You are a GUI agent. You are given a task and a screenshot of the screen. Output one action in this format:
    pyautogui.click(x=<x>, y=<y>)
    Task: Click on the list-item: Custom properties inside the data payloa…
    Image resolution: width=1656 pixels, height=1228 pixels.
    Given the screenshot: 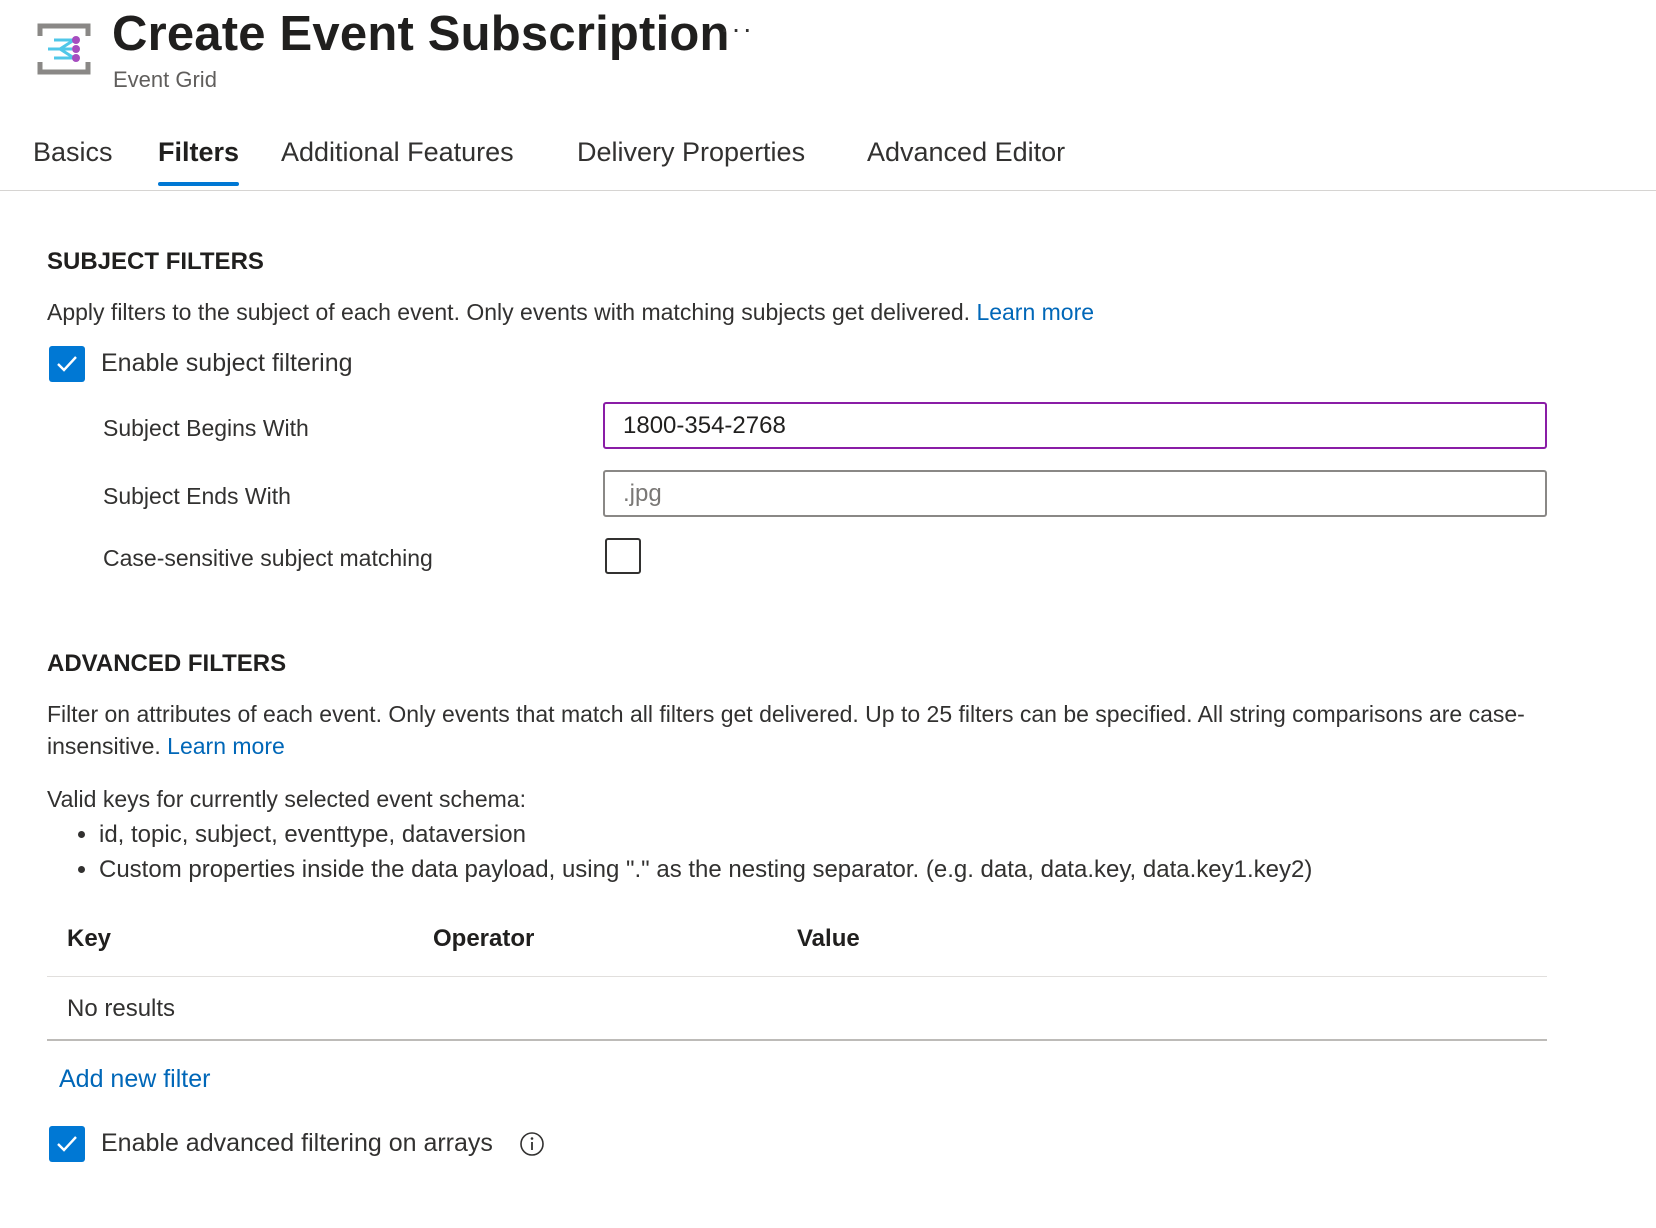 What is the action you would take?
    pyautogui.click(x=705, y=869)
    